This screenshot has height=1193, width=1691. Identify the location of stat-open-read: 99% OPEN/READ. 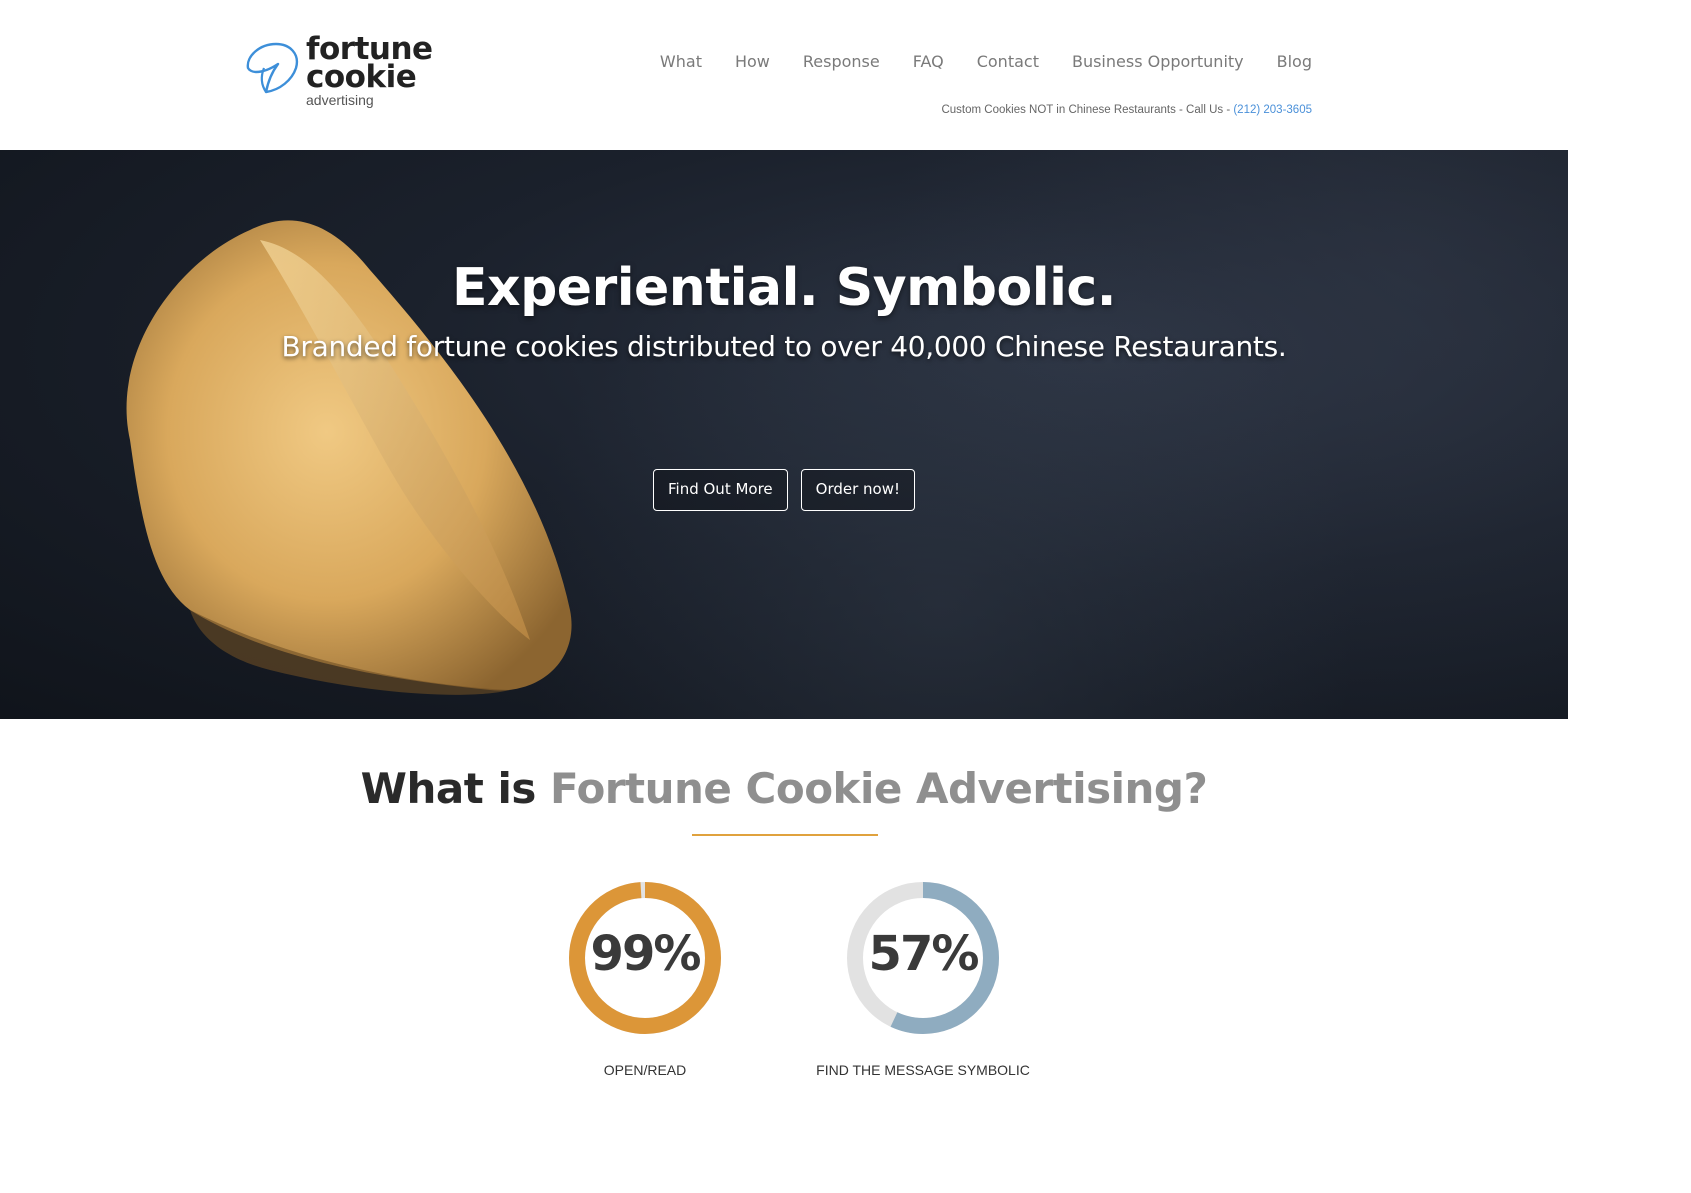
(645, 978).